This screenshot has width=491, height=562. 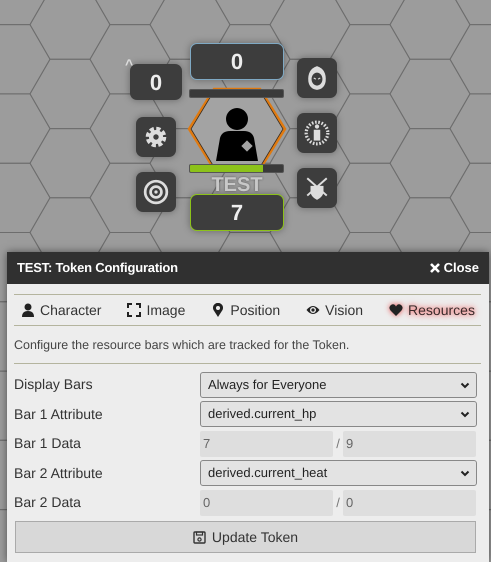 I want to click on update-button: Update Token, so click(x=245, y=537).